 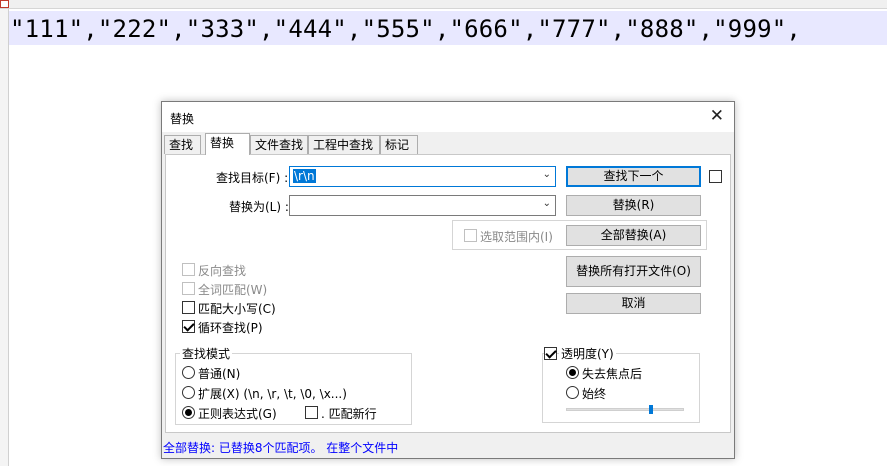 What do you see at coordinates (572, 372) in the screenshot?
I see `on-lose-focus-radio` at bounding box center [572, 372].